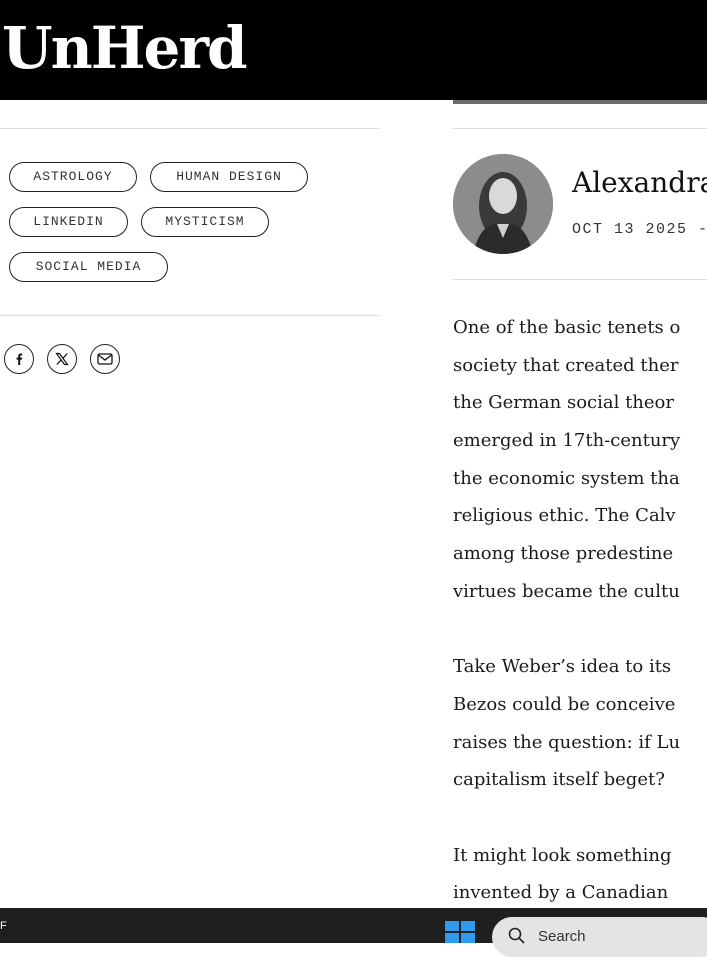  Describe the element at coordinates (564, 704) in the screenshot. I see `article-line: Bezos could be conceive` at that location.